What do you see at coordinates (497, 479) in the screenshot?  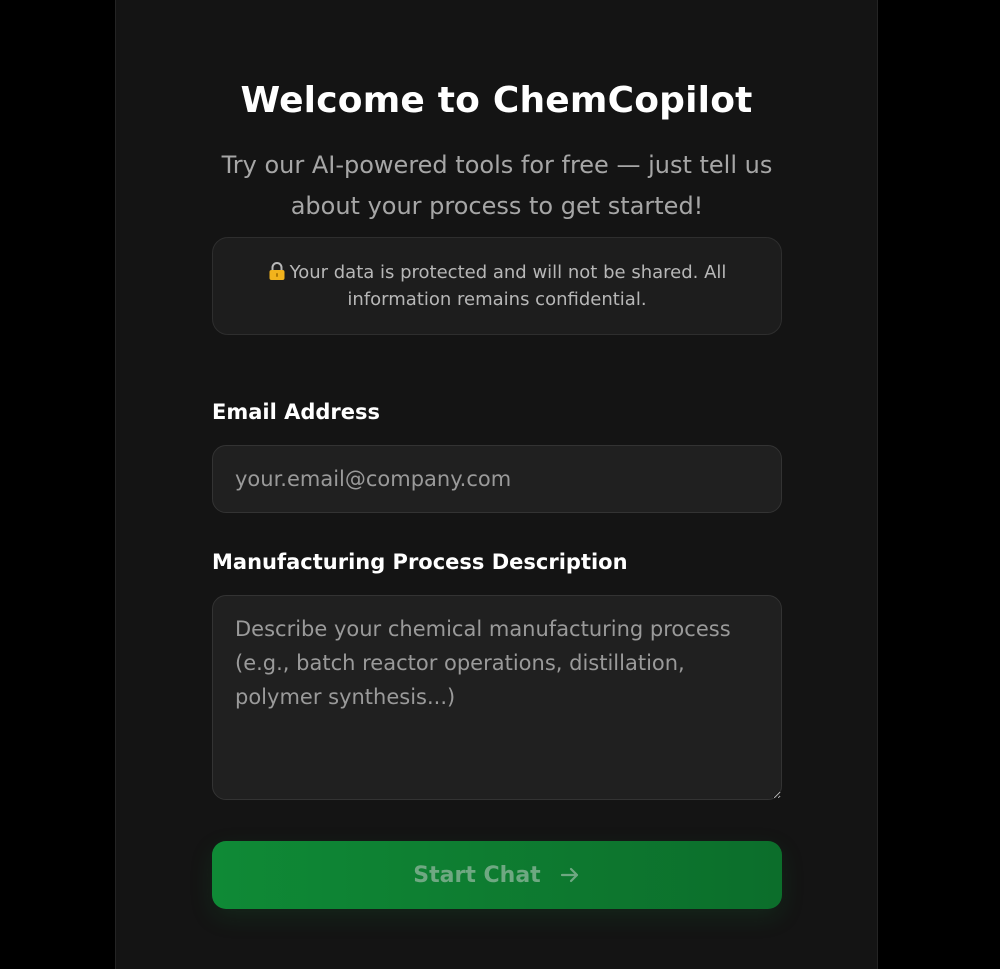 I see `email-field` at bounding box center [497, 479].